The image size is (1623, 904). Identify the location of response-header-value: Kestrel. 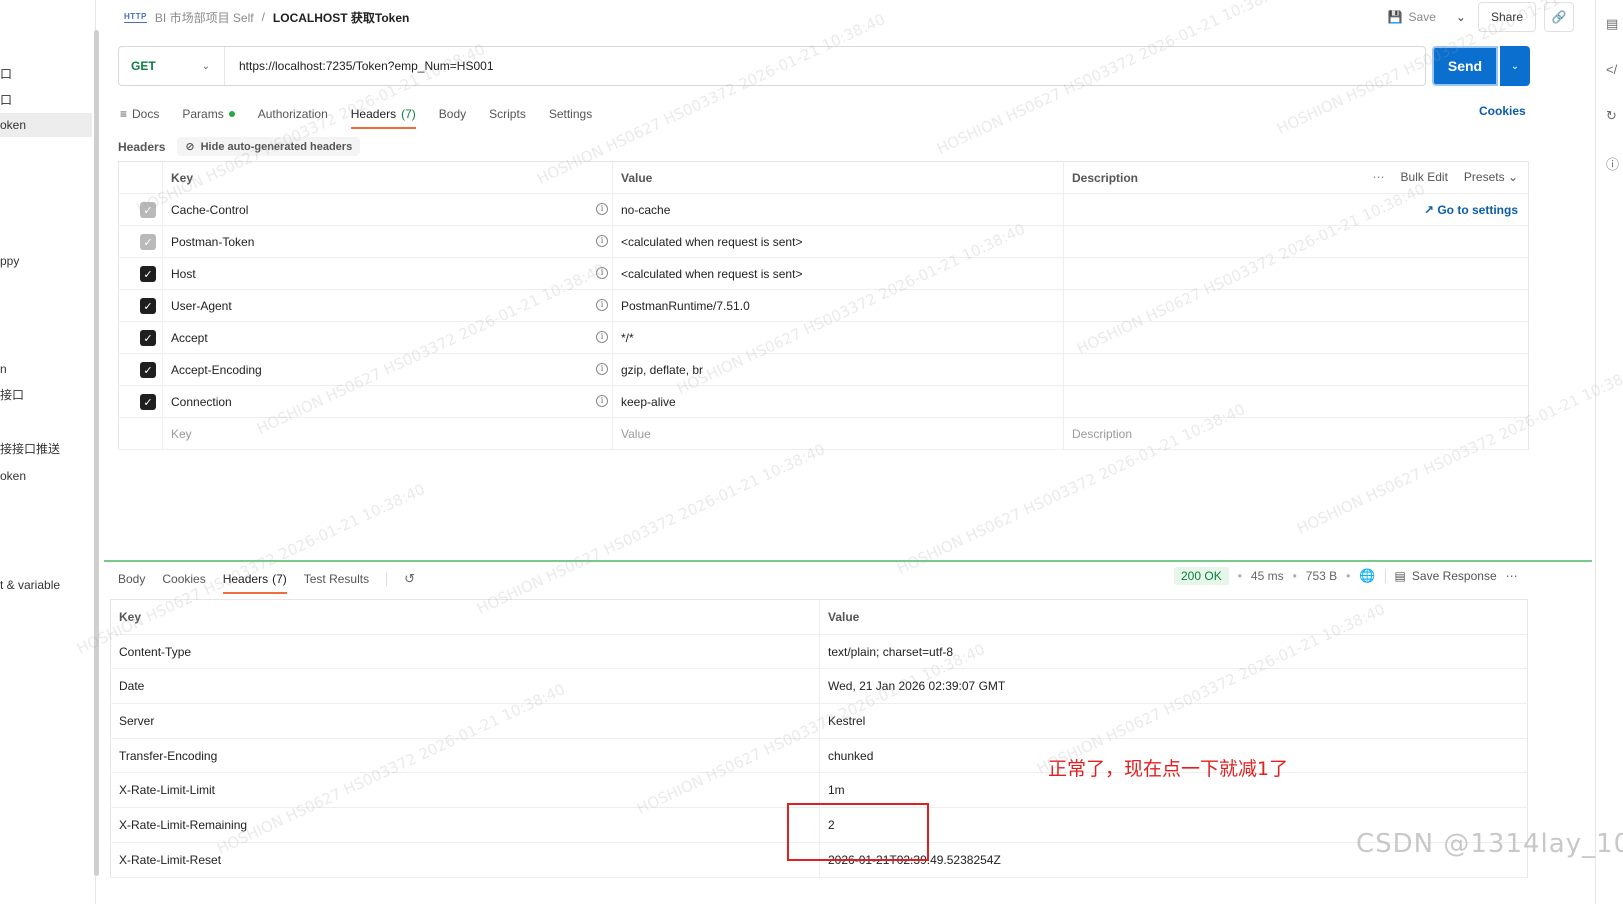
(1173, 721).